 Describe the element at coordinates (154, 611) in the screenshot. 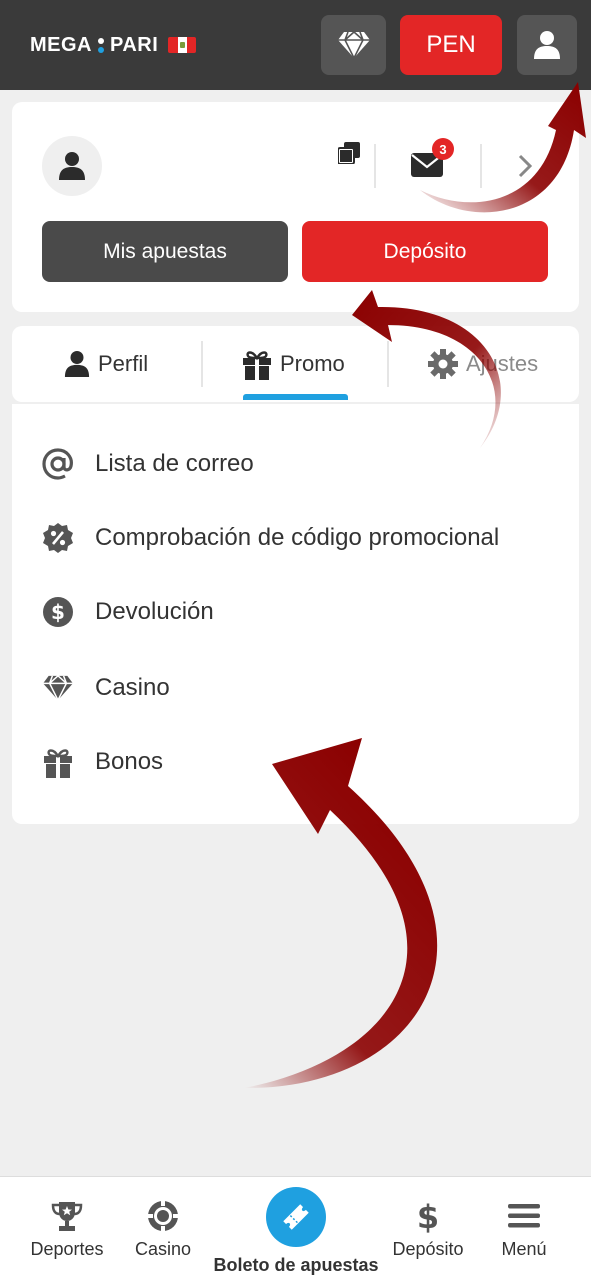

I see `menu-item-label: Devolución` at that location.